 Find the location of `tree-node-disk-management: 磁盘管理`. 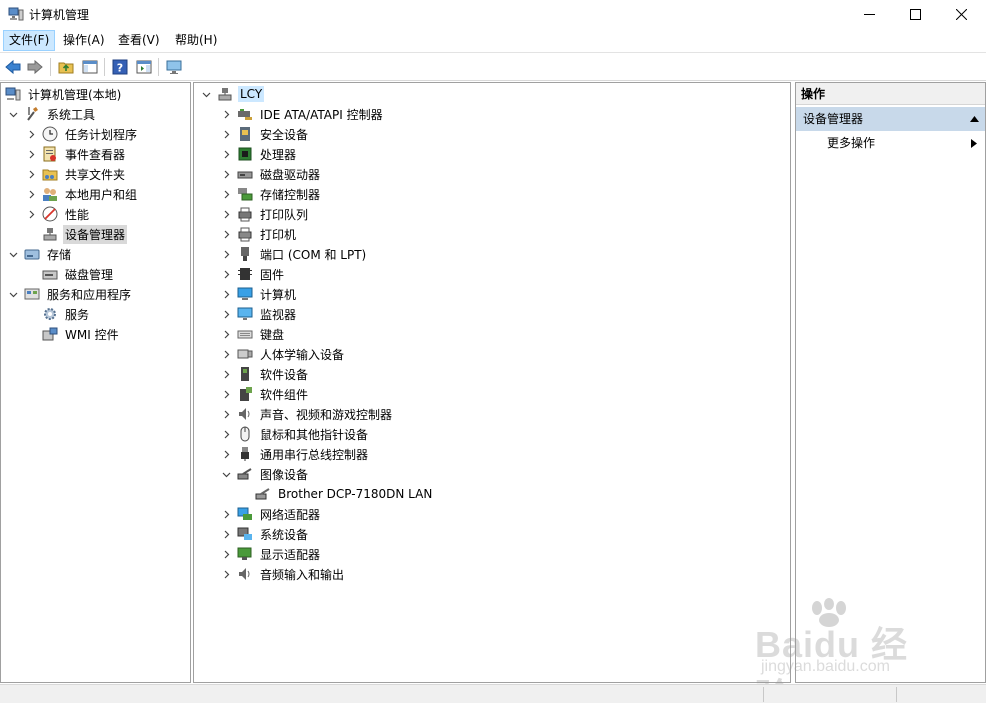

tree-node-disk-management: 磁盘管理 is located at coordinates (70, 274).